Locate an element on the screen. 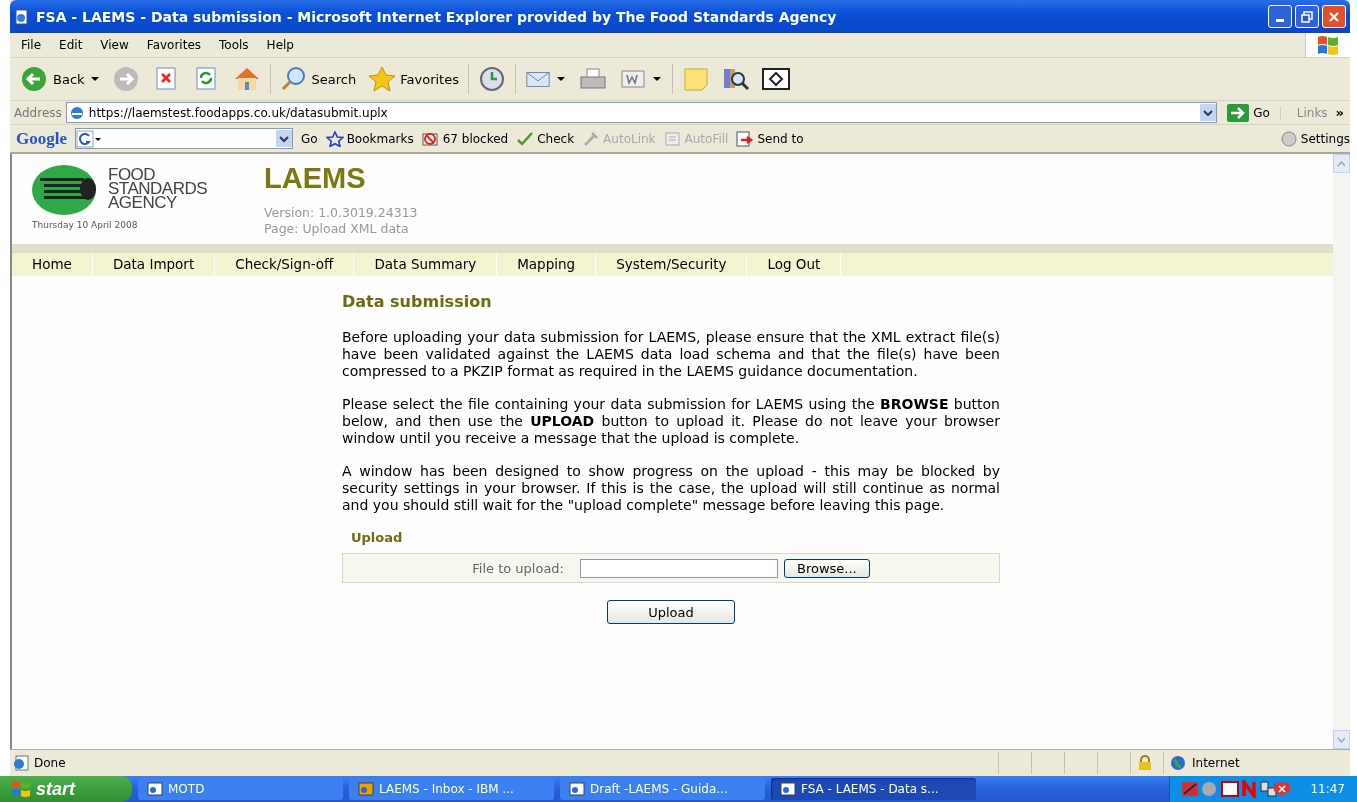  section-heading: Data submission is located at coordinates (417, 301).